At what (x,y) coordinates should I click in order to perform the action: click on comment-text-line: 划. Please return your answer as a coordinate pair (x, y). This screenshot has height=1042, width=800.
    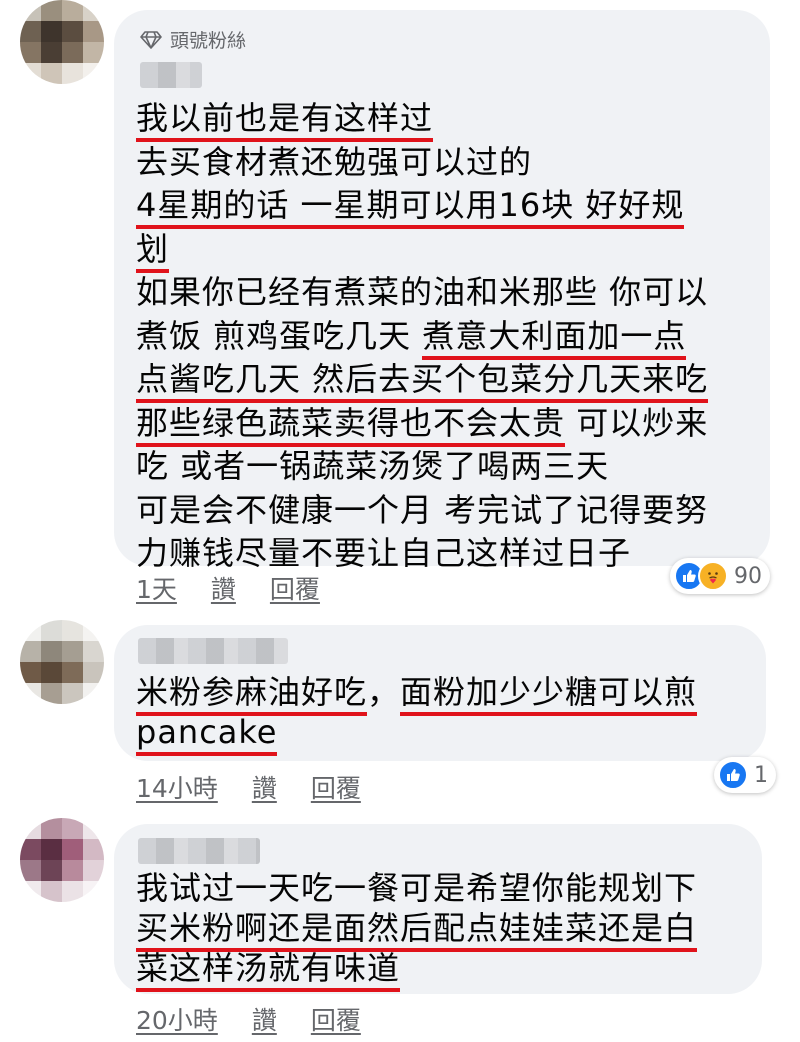
    Looking at the image, I should click on (153, 251).